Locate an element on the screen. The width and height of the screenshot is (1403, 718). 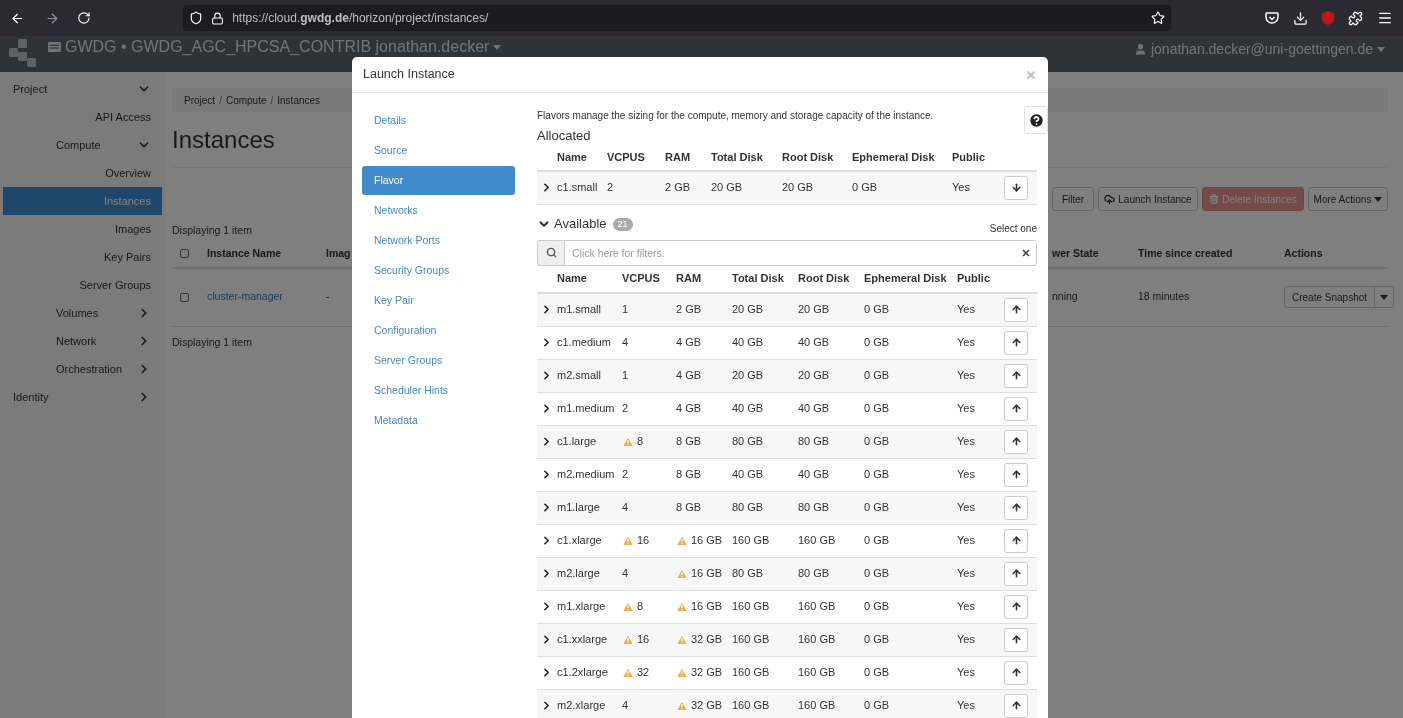
project-icon is located at coordinates (54, 47).